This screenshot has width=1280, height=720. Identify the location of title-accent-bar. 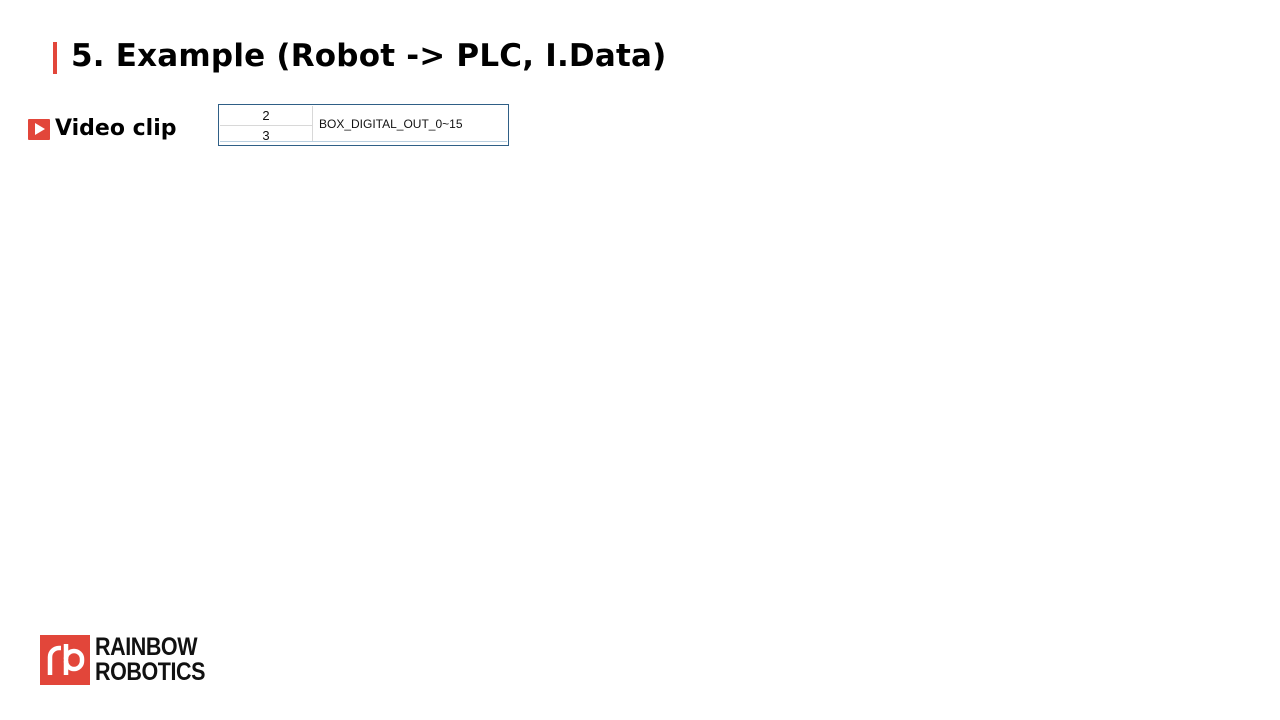
(55, 58).